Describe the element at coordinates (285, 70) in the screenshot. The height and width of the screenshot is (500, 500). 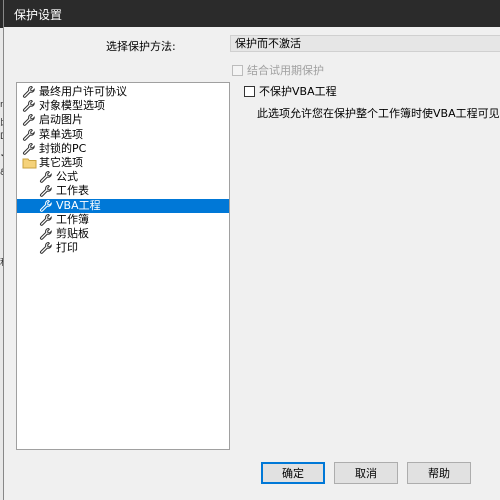
I see `trial-protection-label: 结合试用期保护` at that location.